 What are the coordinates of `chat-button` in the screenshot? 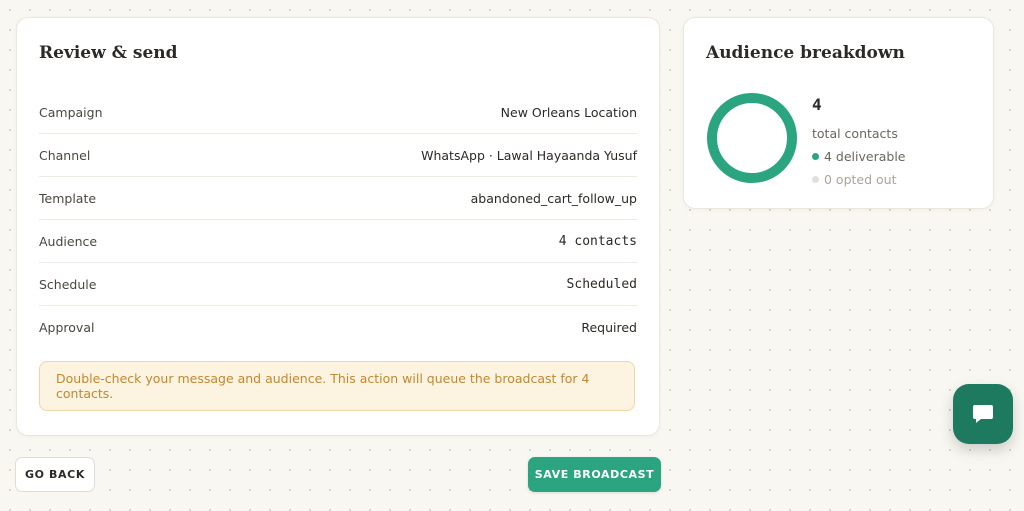 It's located at (983, 414).